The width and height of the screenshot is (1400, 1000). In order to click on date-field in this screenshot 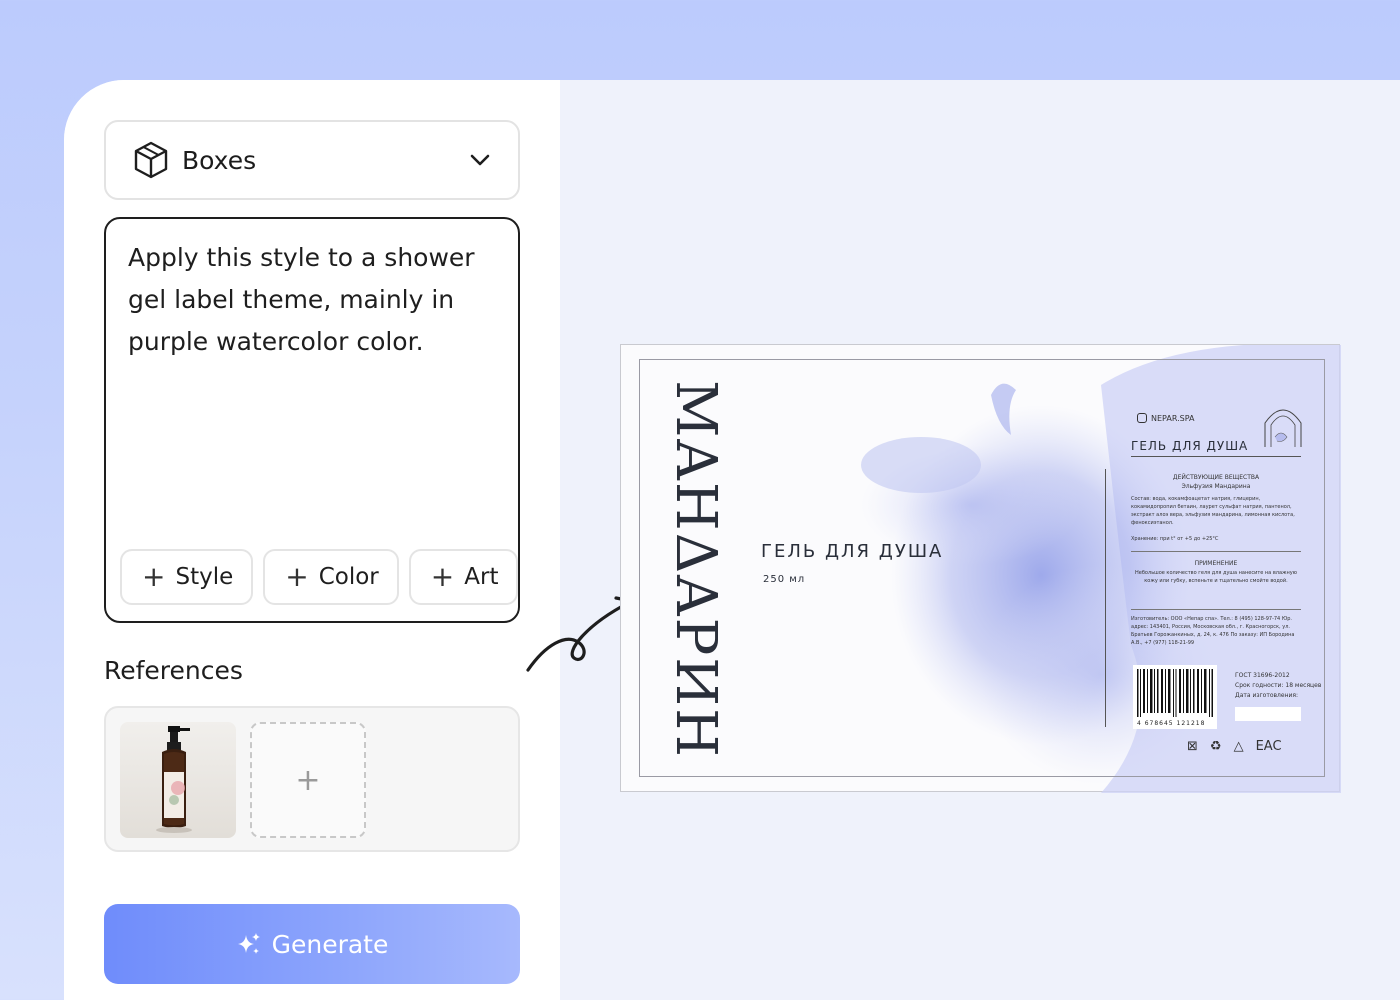, I will do `click(1268, 714)`.